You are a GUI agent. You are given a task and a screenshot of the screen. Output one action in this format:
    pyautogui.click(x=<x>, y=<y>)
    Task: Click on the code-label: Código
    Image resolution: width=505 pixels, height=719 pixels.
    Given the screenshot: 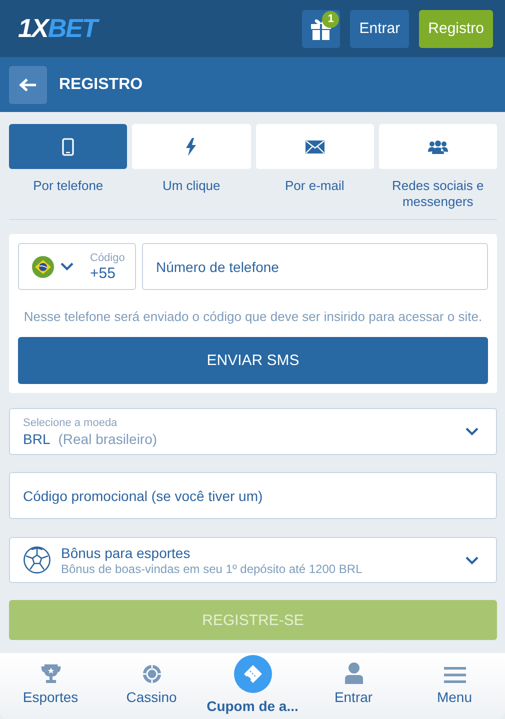 What is the action you would take?
    pyautogui.click(x=107, y=258)
    